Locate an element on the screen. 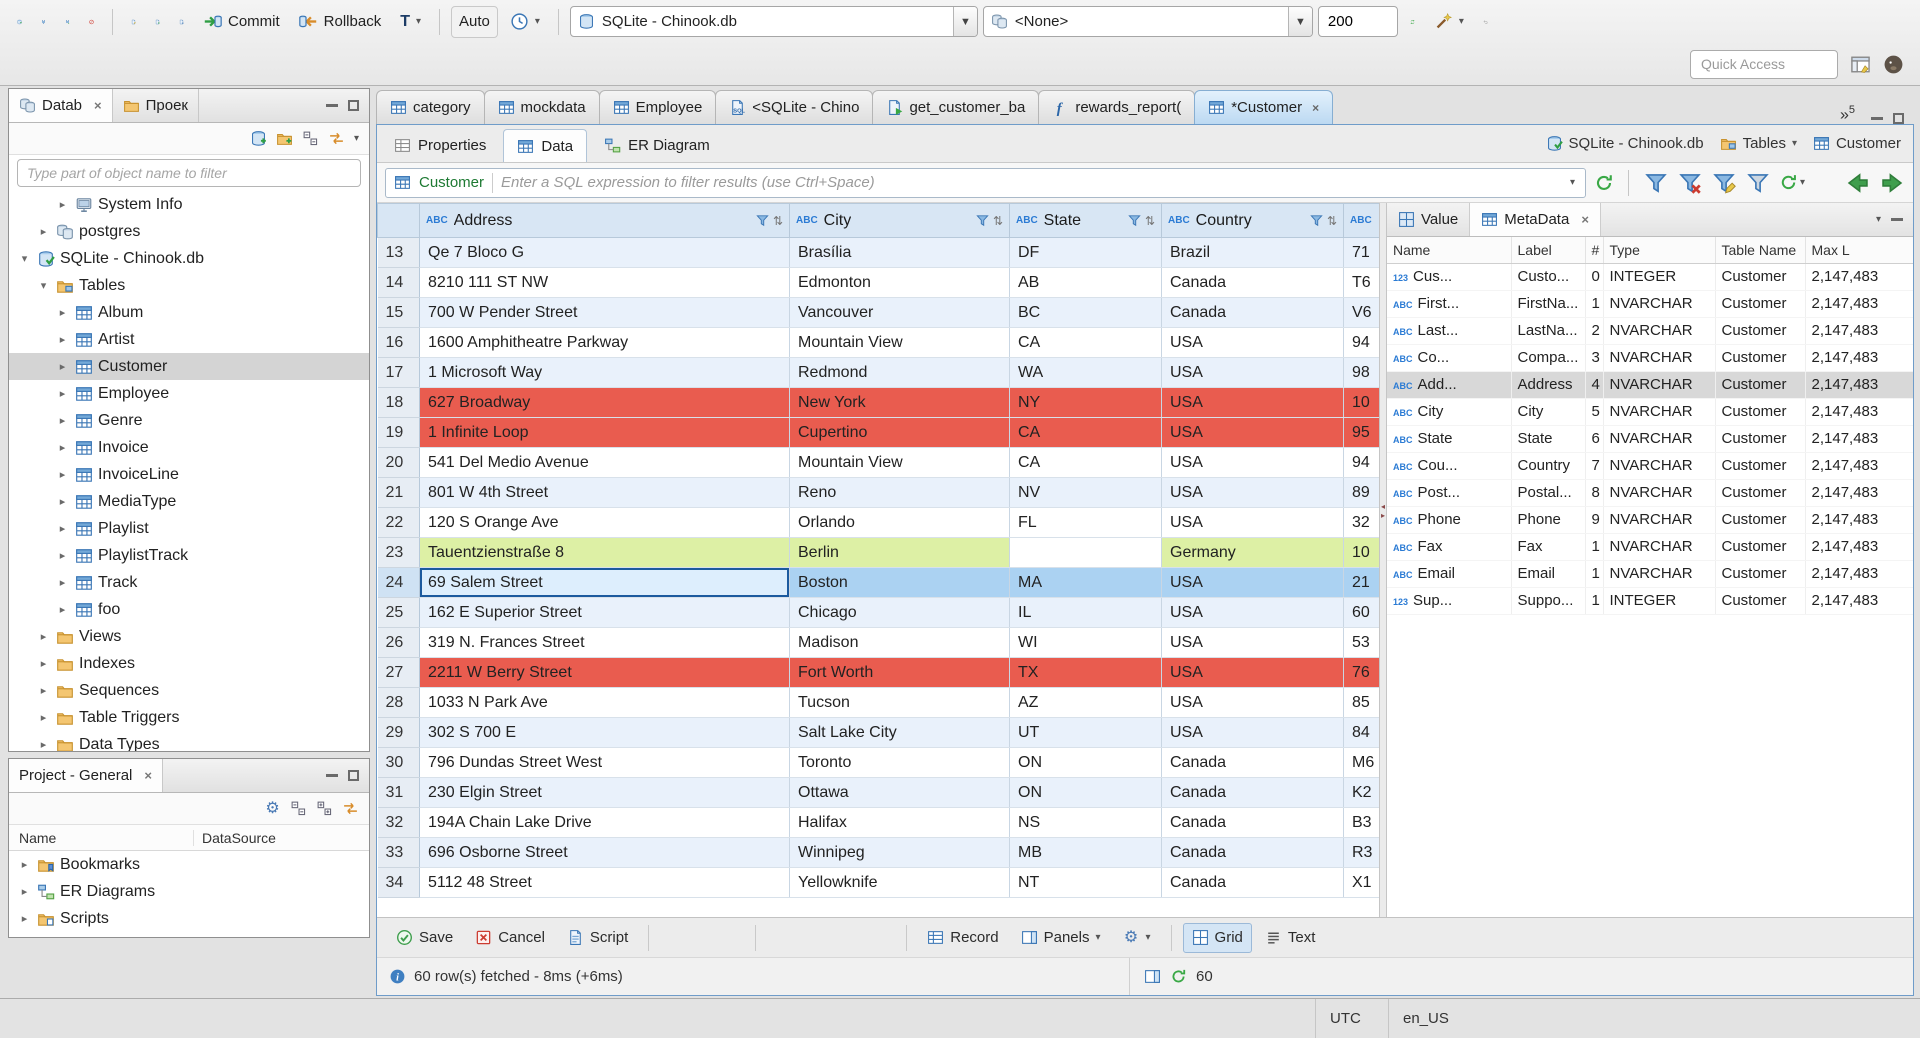 This screenshot has width=1920, height=1038. tree-item-foo: ▸ foo is located at coordinates (189, 609).